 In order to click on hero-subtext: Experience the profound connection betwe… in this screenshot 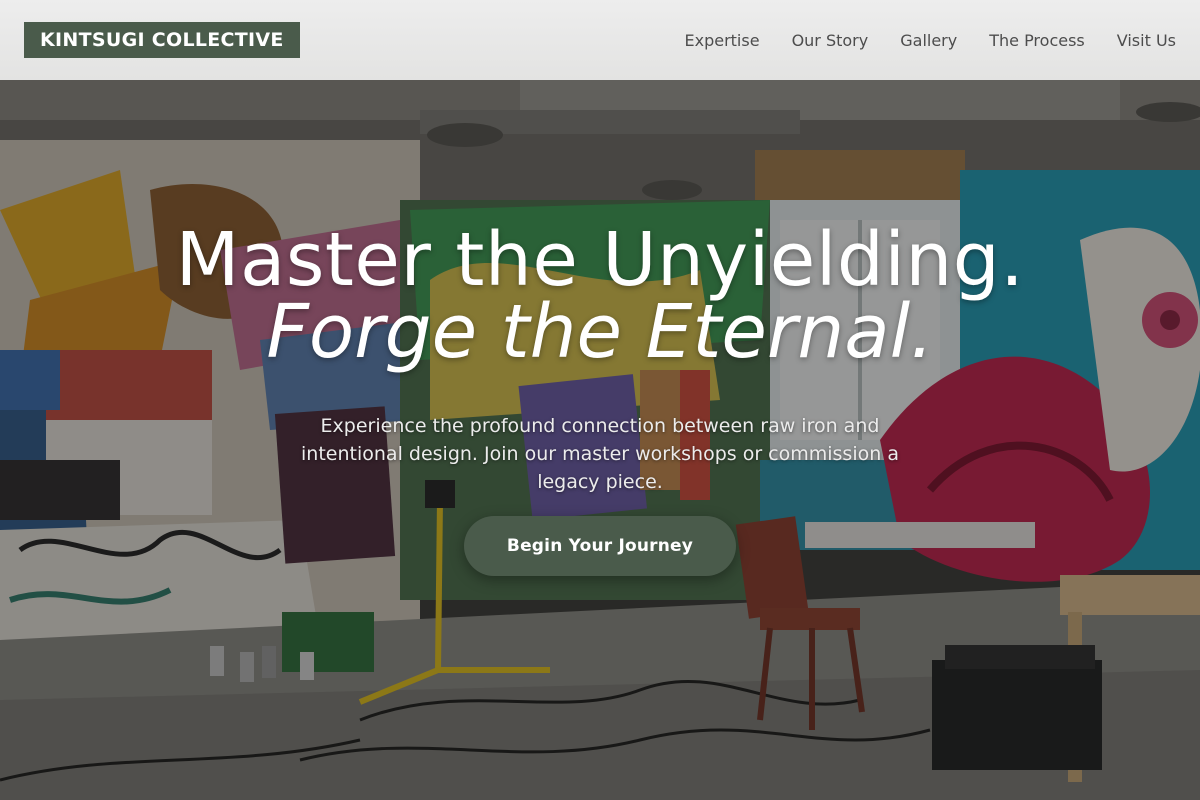, I will do `click(600, 454)`.